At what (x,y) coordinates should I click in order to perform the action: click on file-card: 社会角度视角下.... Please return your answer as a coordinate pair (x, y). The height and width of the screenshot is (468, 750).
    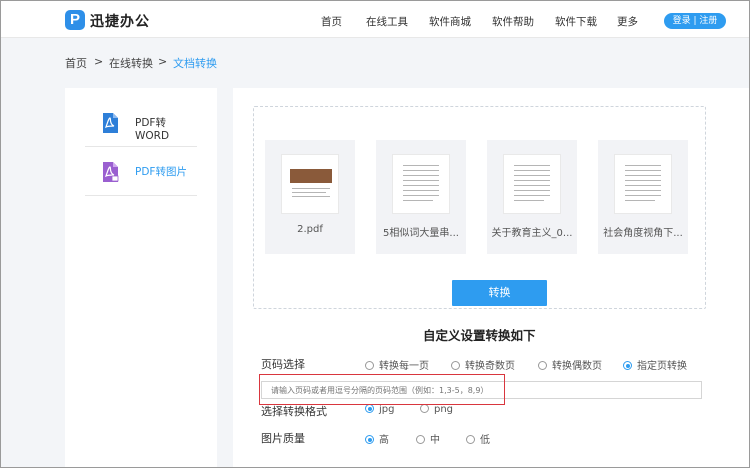
    Looking at the image, I should click on (643, 197).